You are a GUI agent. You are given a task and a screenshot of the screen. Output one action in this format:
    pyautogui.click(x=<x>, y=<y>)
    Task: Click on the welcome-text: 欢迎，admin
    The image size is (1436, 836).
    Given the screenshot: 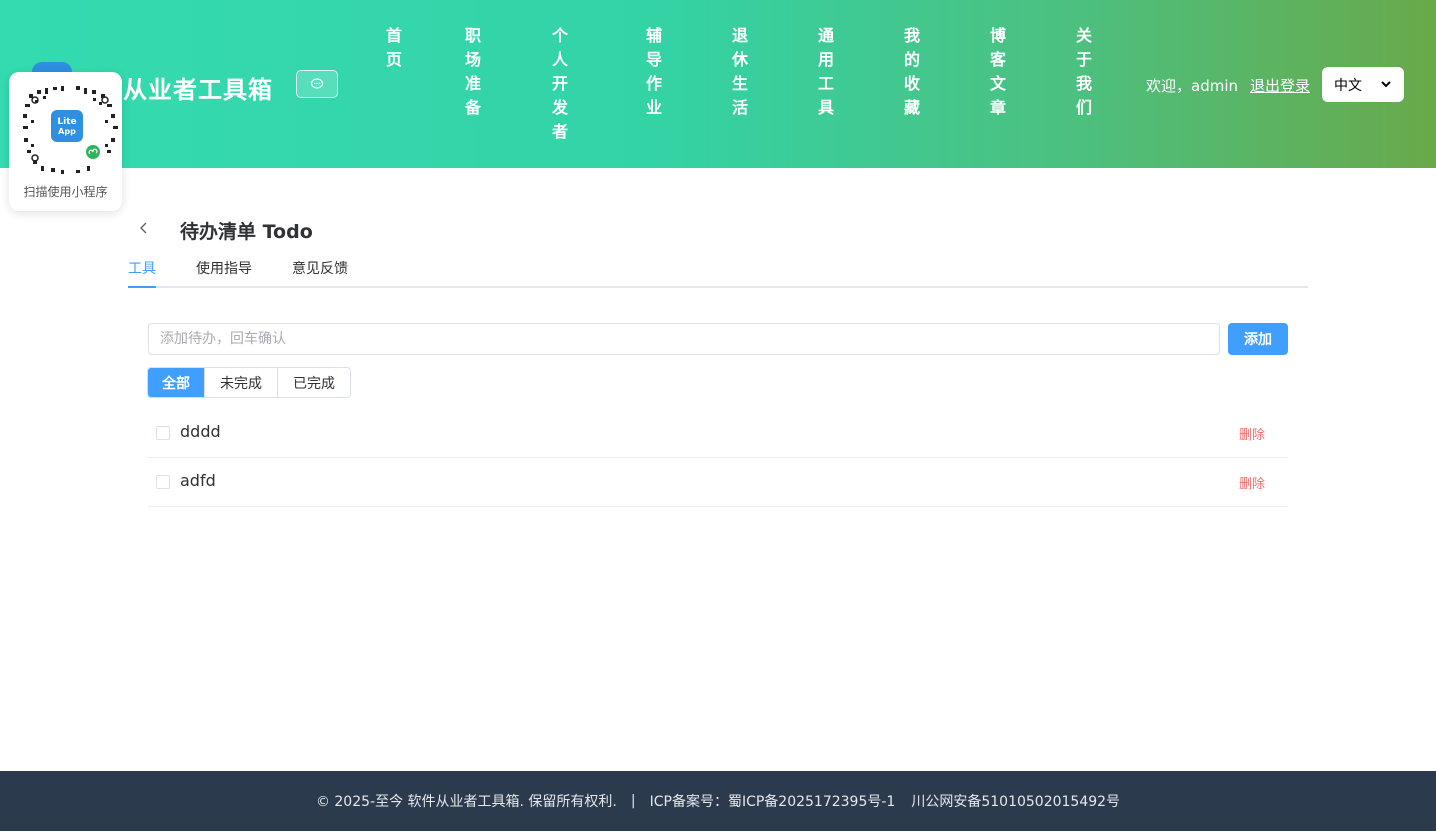 What is the action you would take?
    pyautogui.click(x=1192, y=86)
    